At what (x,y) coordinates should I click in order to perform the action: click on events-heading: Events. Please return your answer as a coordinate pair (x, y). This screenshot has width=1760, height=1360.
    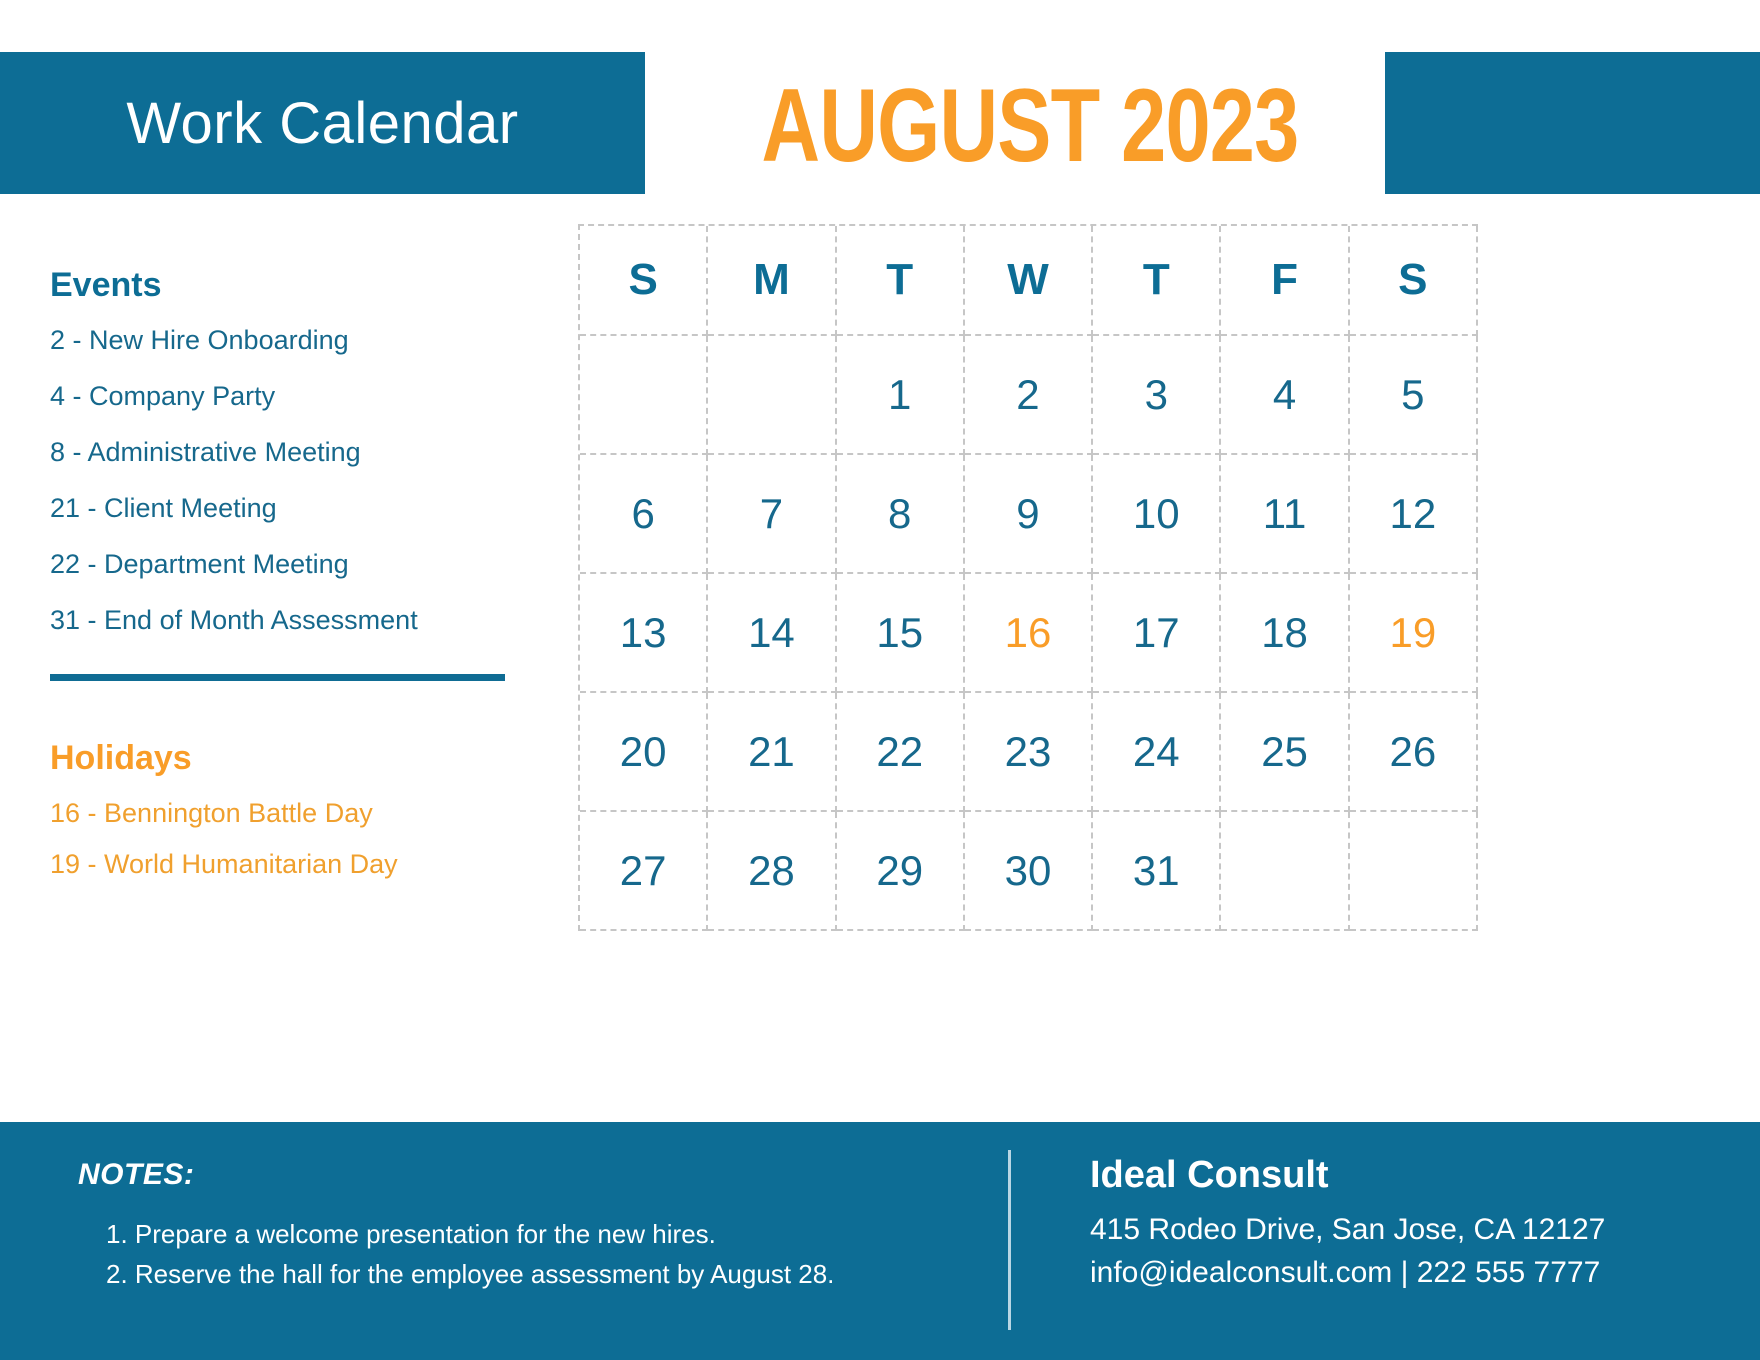
    Looking at the image, I should click on (106, 285).